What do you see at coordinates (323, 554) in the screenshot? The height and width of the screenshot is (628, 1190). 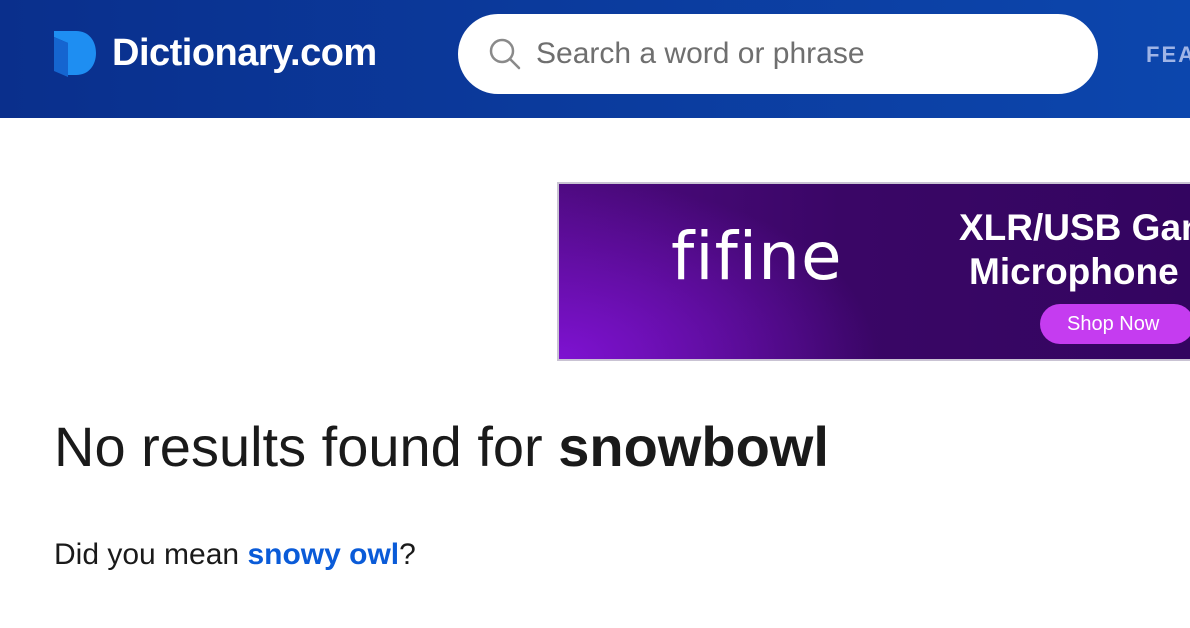 I see `suggestion-link: snowy owl` at bounding box center [323, 554].